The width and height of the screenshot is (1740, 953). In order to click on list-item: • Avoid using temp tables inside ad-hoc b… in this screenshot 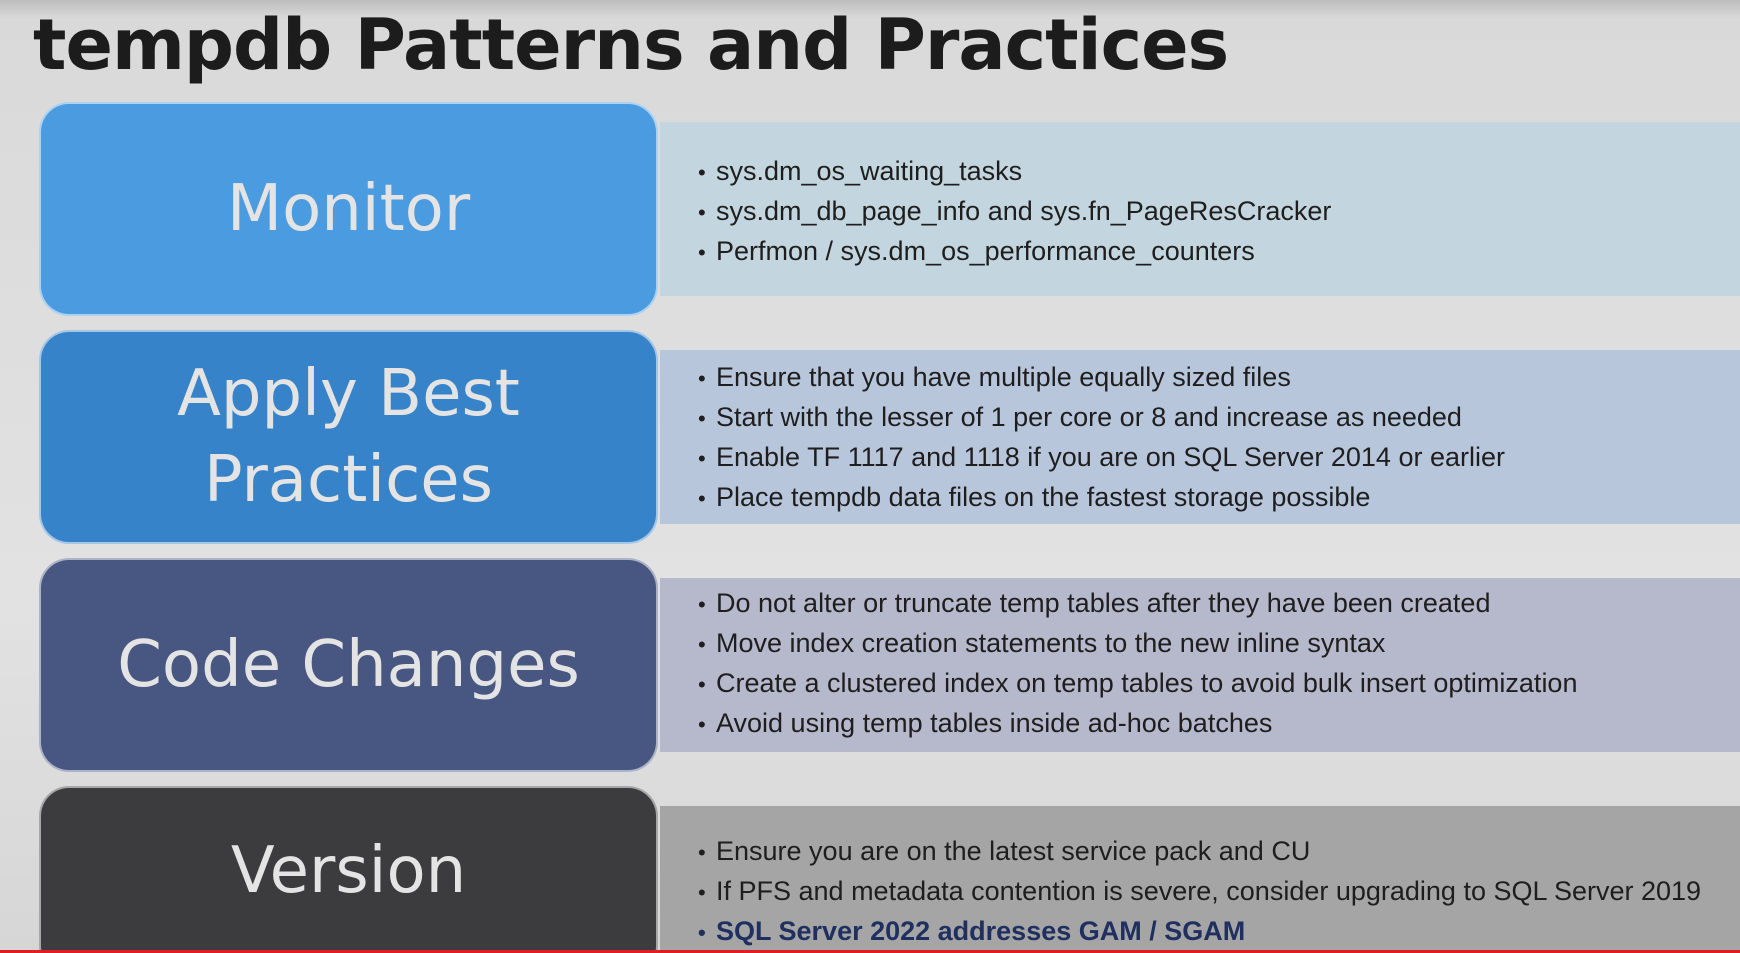, I will do `click(1137, 724)`.